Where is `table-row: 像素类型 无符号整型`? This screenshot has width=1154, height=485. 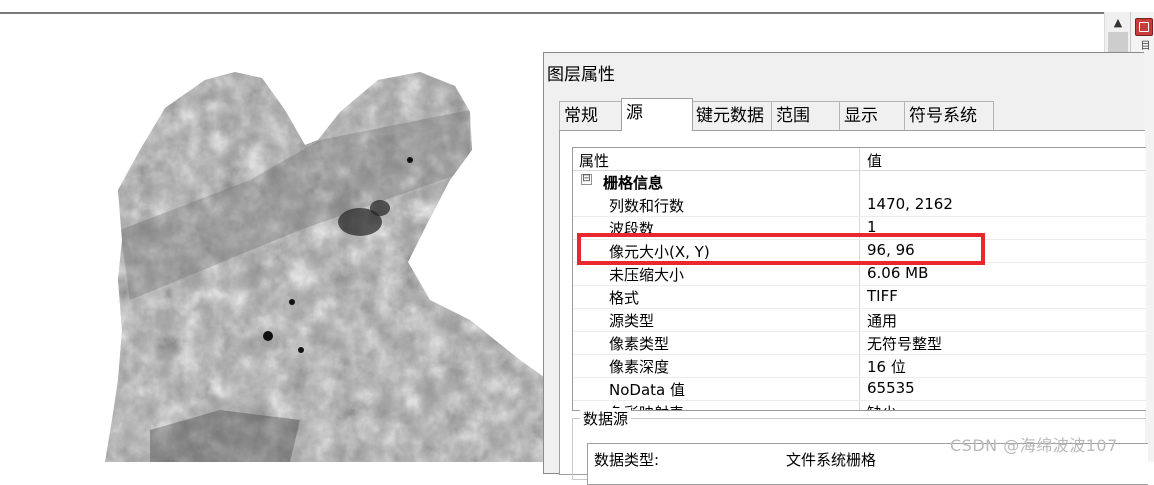
table-row: 像素类型 无符号整型 is located at coordinates (859, 343).